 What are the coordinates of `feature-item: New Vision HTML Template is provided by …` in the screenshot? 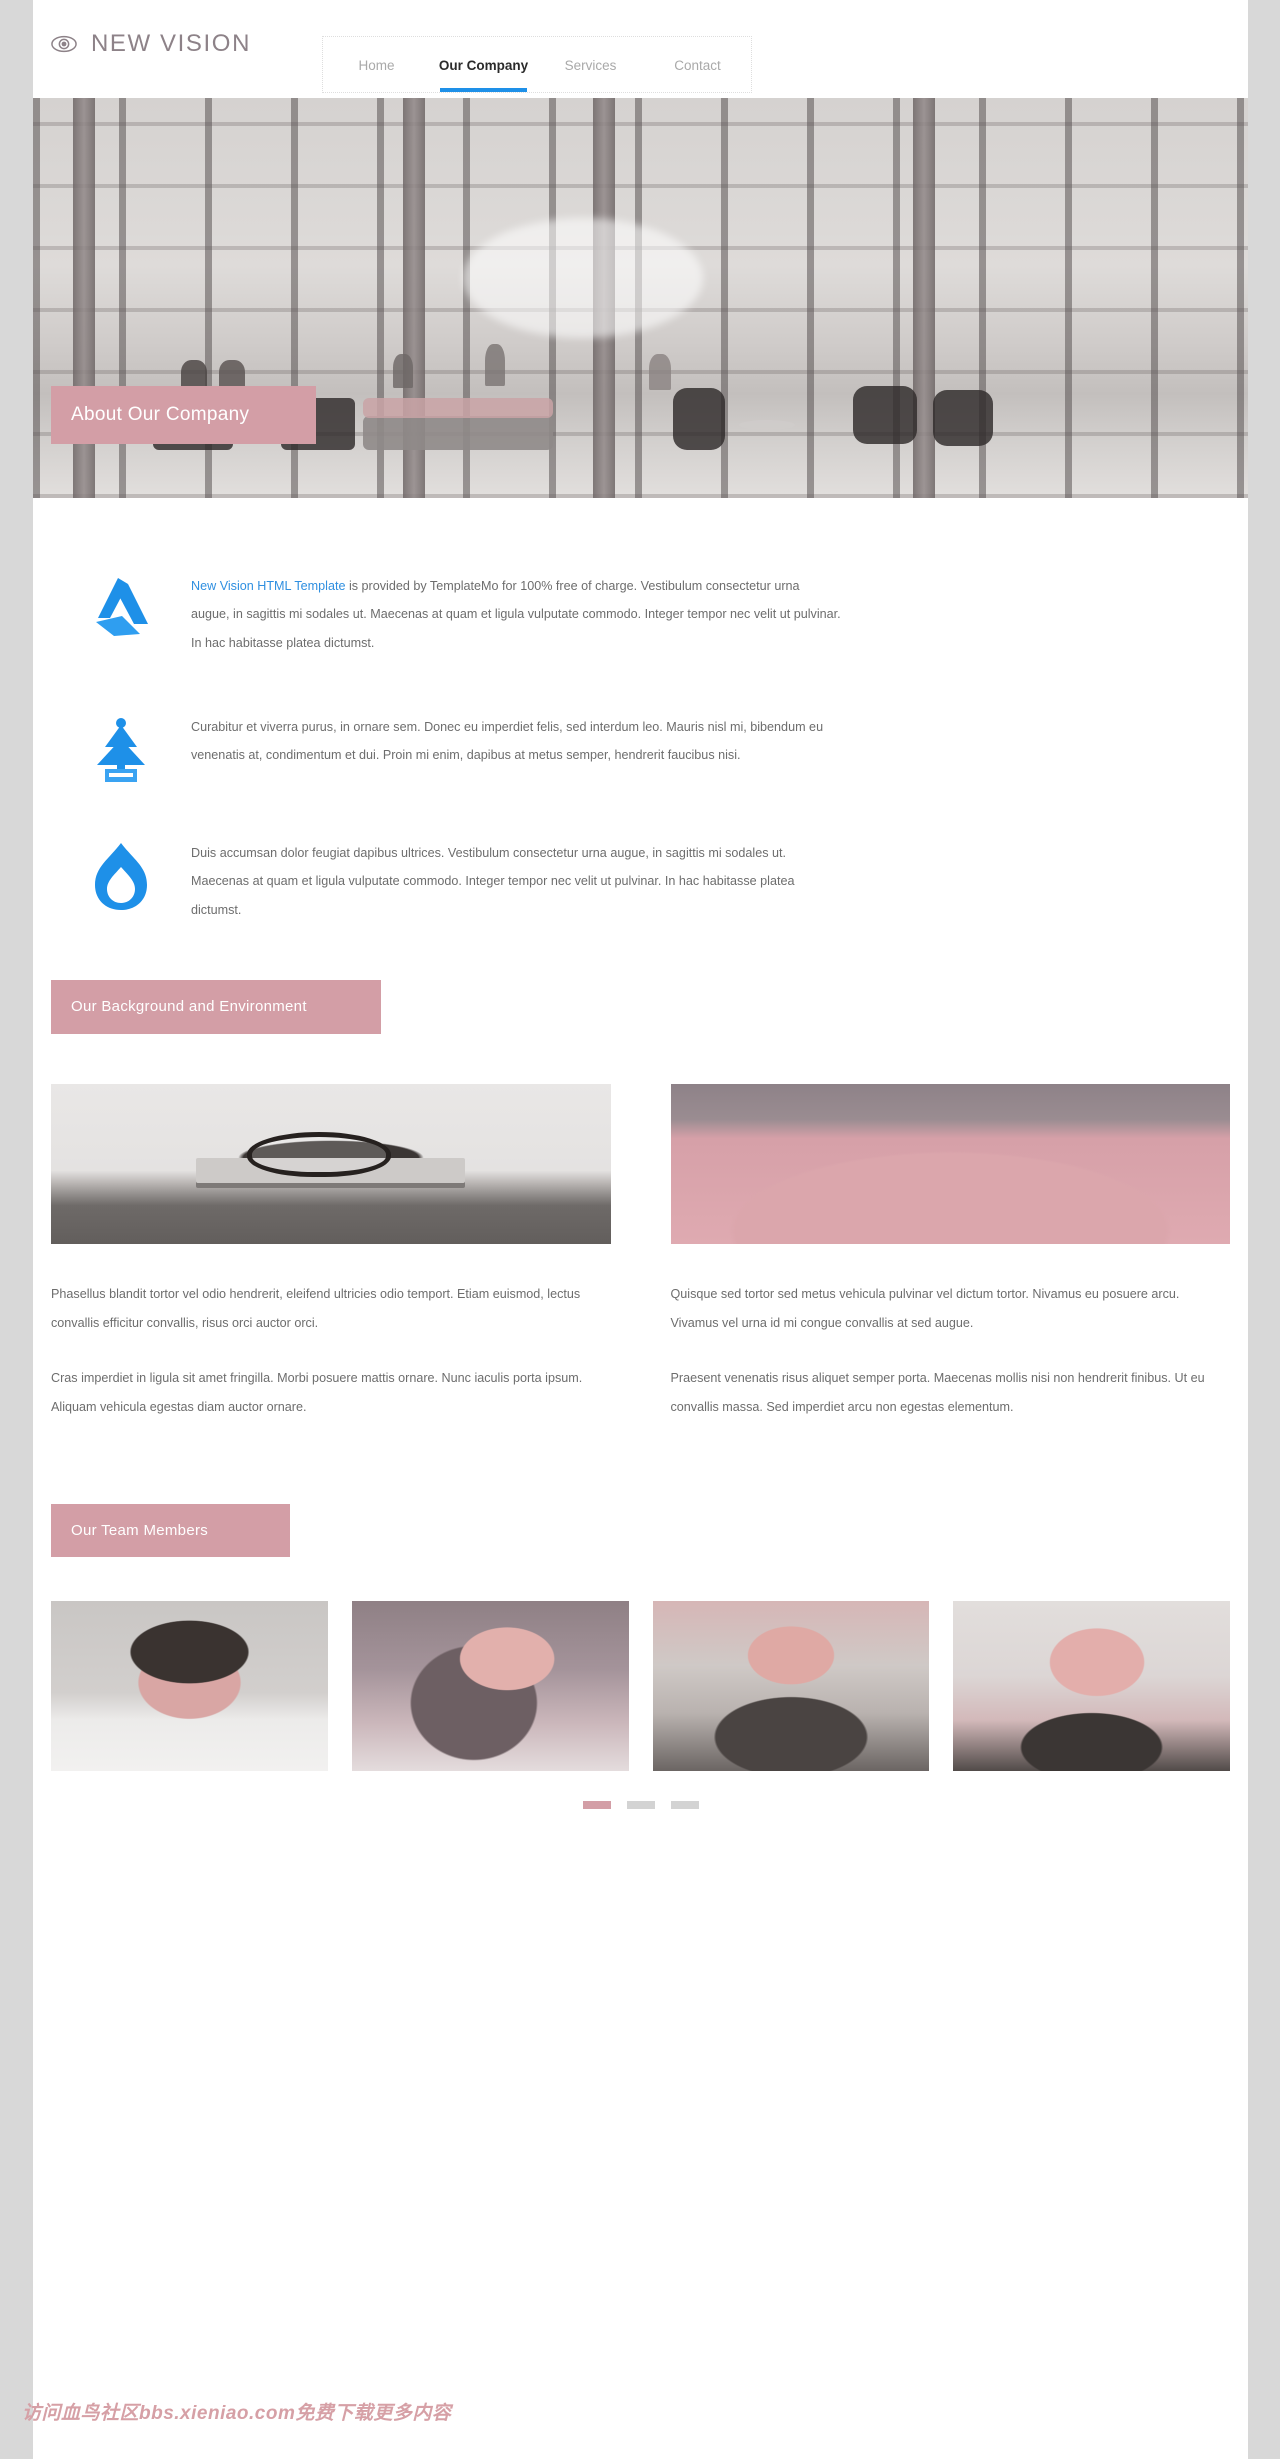 It's located at (640, 614).